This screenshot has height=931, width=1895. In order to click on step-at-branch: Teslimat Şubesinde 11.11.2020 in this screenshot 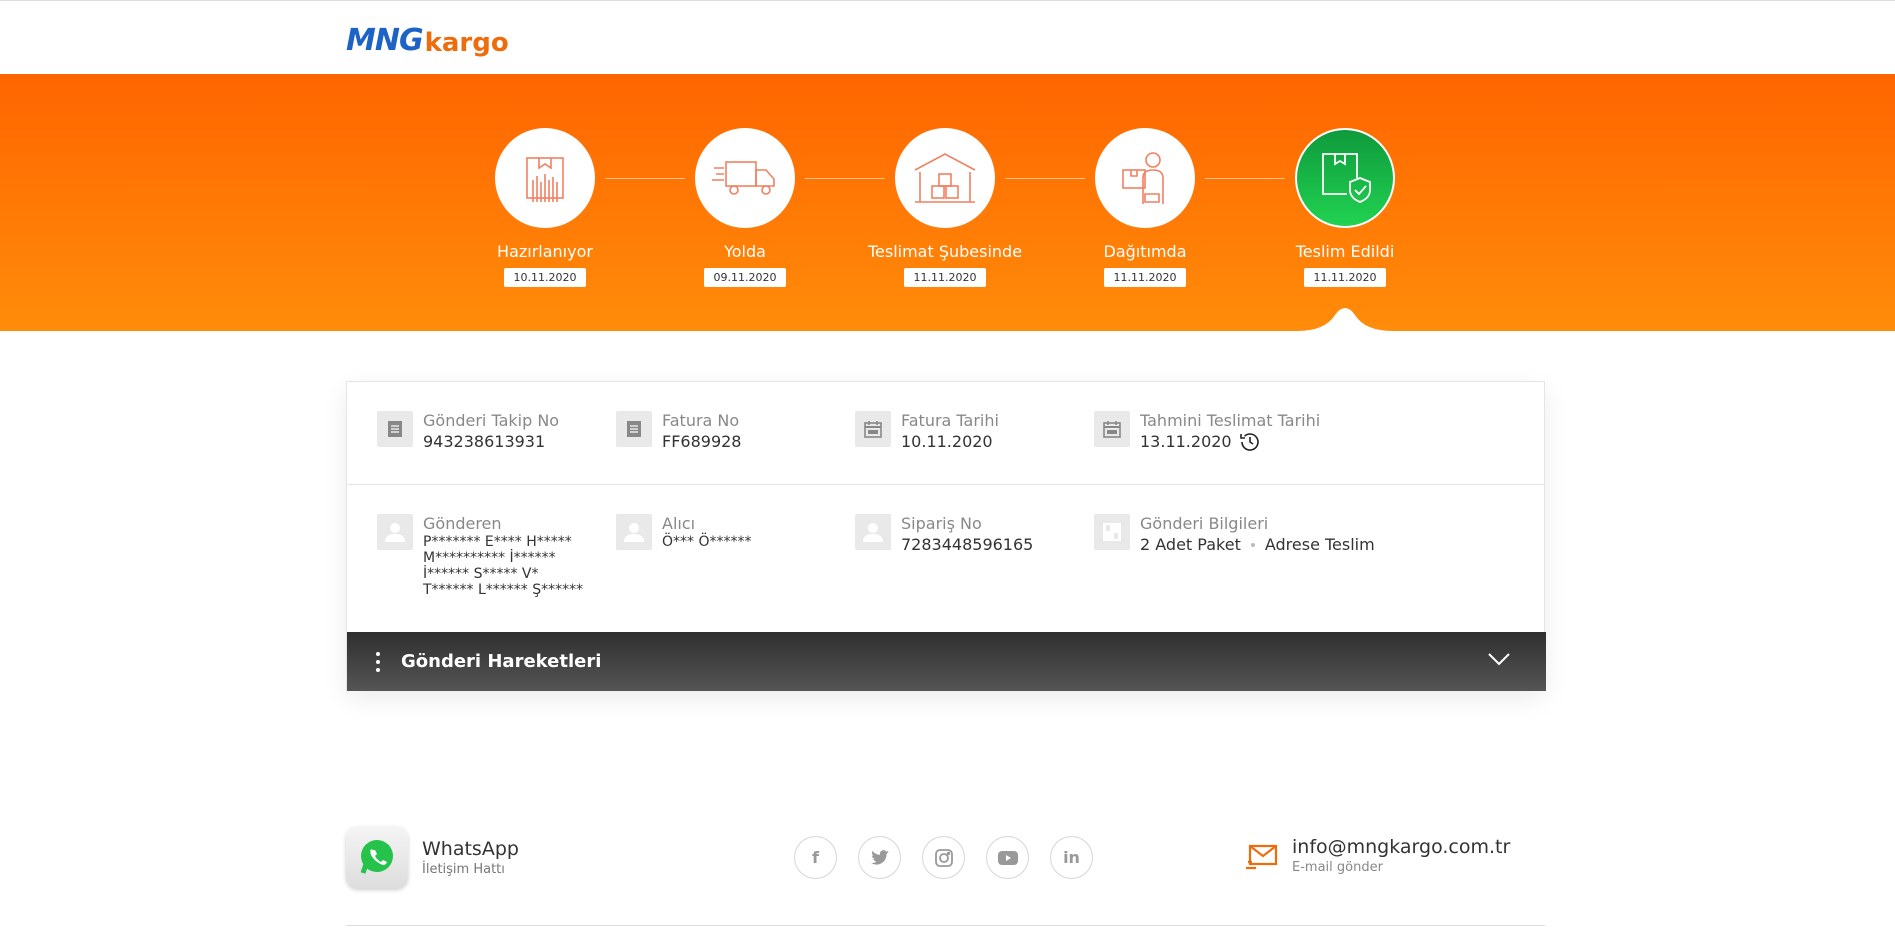, I will do `click(945, 207)`.